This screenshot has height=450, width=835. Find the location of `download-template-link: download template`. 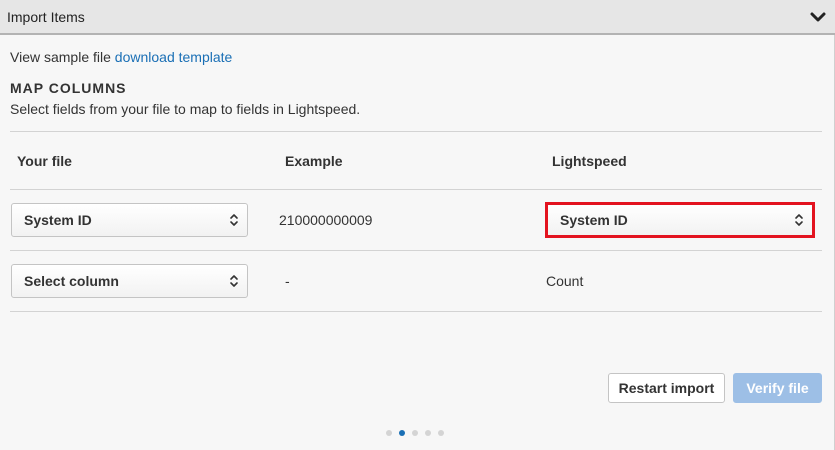

download-template-link: download template is located at coordinates (174, 57).